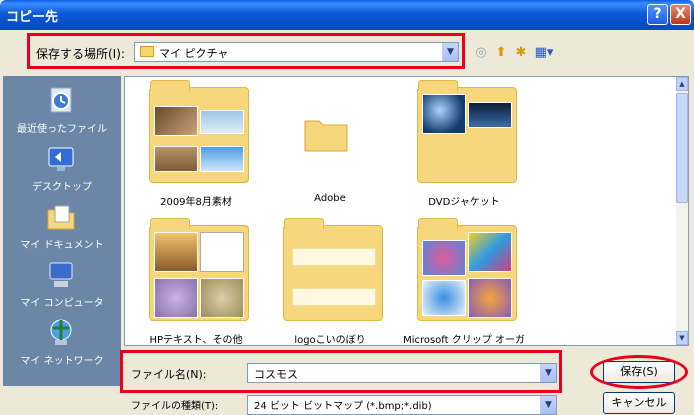  I want to click on folder-item: 2009年8月素材, so click(196, 146).